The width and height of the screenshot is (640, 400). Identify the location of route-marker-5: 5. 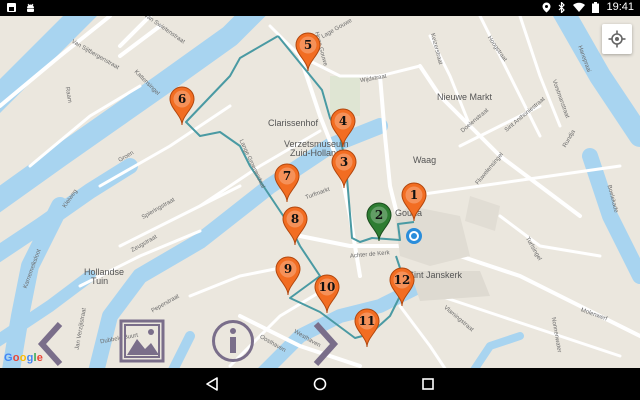
(308, 52).